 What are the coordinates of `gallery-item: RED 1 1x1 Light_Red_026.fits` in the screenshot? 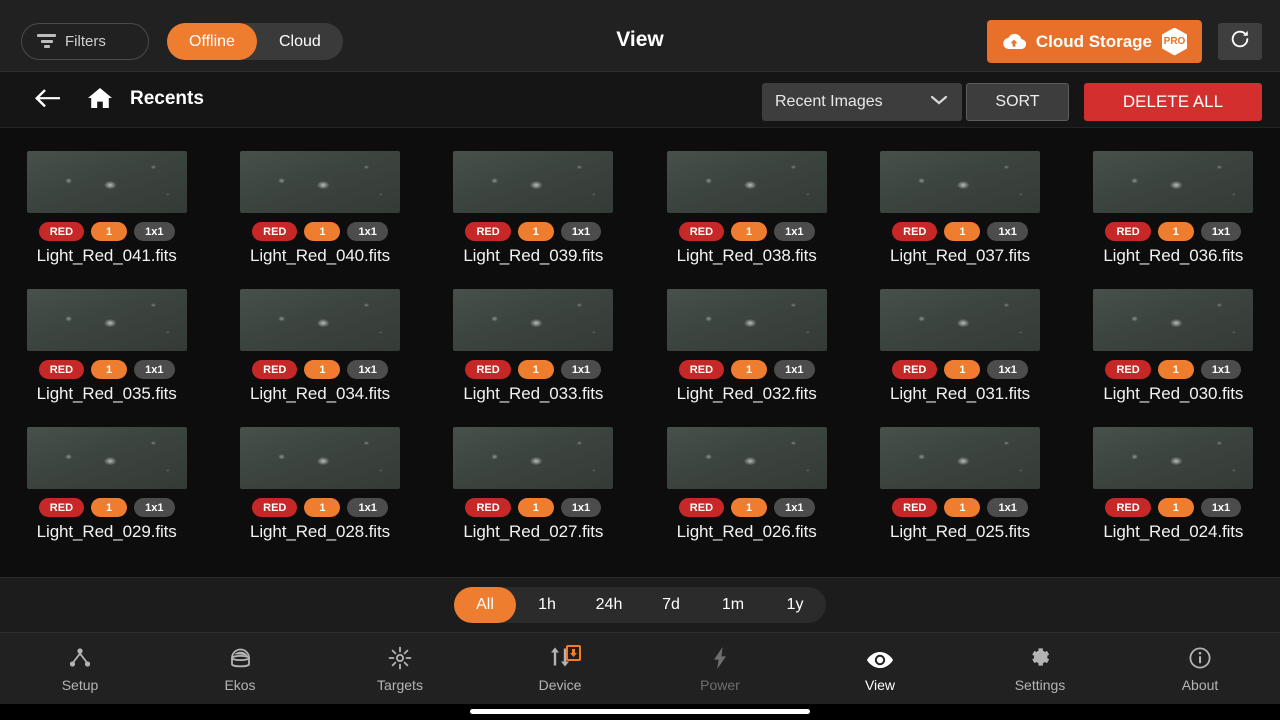 It's located at (746, 473).